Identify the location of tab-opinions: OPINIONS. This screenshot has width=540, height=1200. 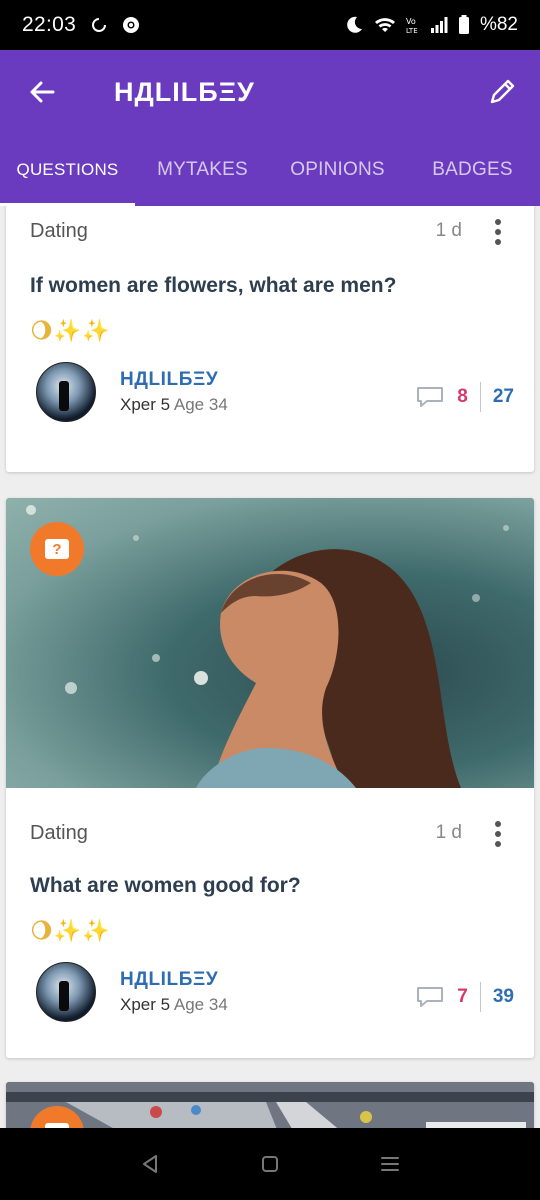
(337, 170).